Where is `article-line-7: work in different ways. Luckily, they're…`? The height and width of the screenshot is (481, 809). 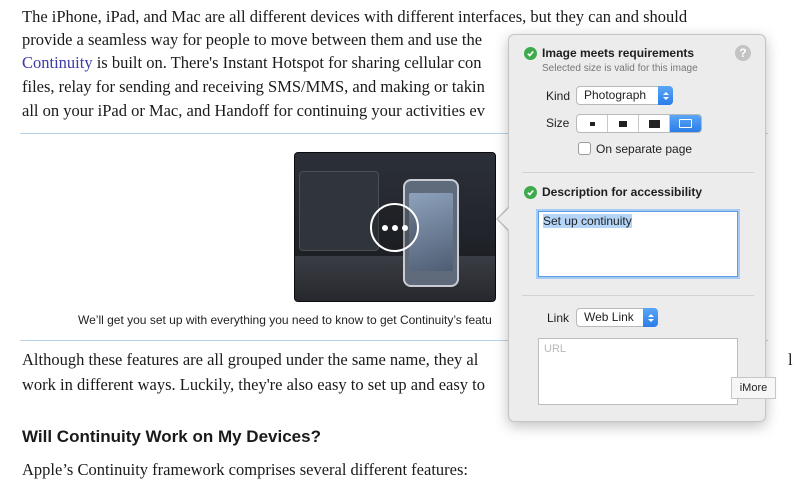
article-line-7: work in different ways. Luckily, they're… is located at coordinates (254, 384).